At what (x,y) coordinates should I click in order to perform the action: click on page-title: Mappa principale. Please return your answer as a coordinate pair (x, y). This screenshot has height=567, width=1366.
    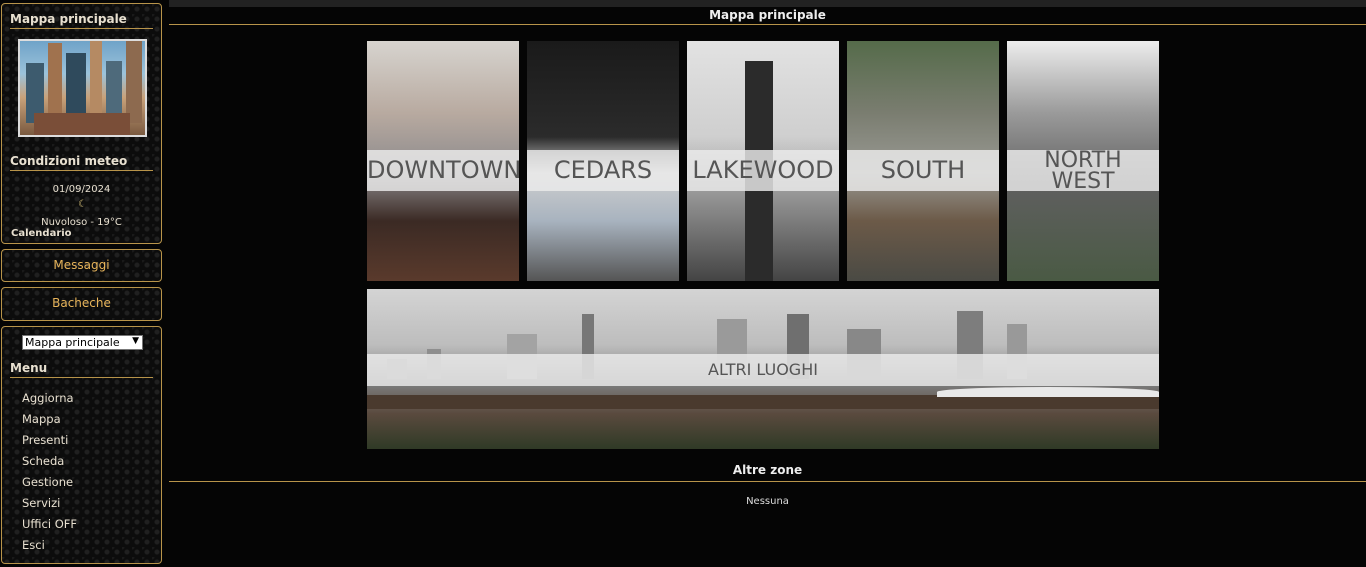
    Looking at the image, I should click on (767, 16).